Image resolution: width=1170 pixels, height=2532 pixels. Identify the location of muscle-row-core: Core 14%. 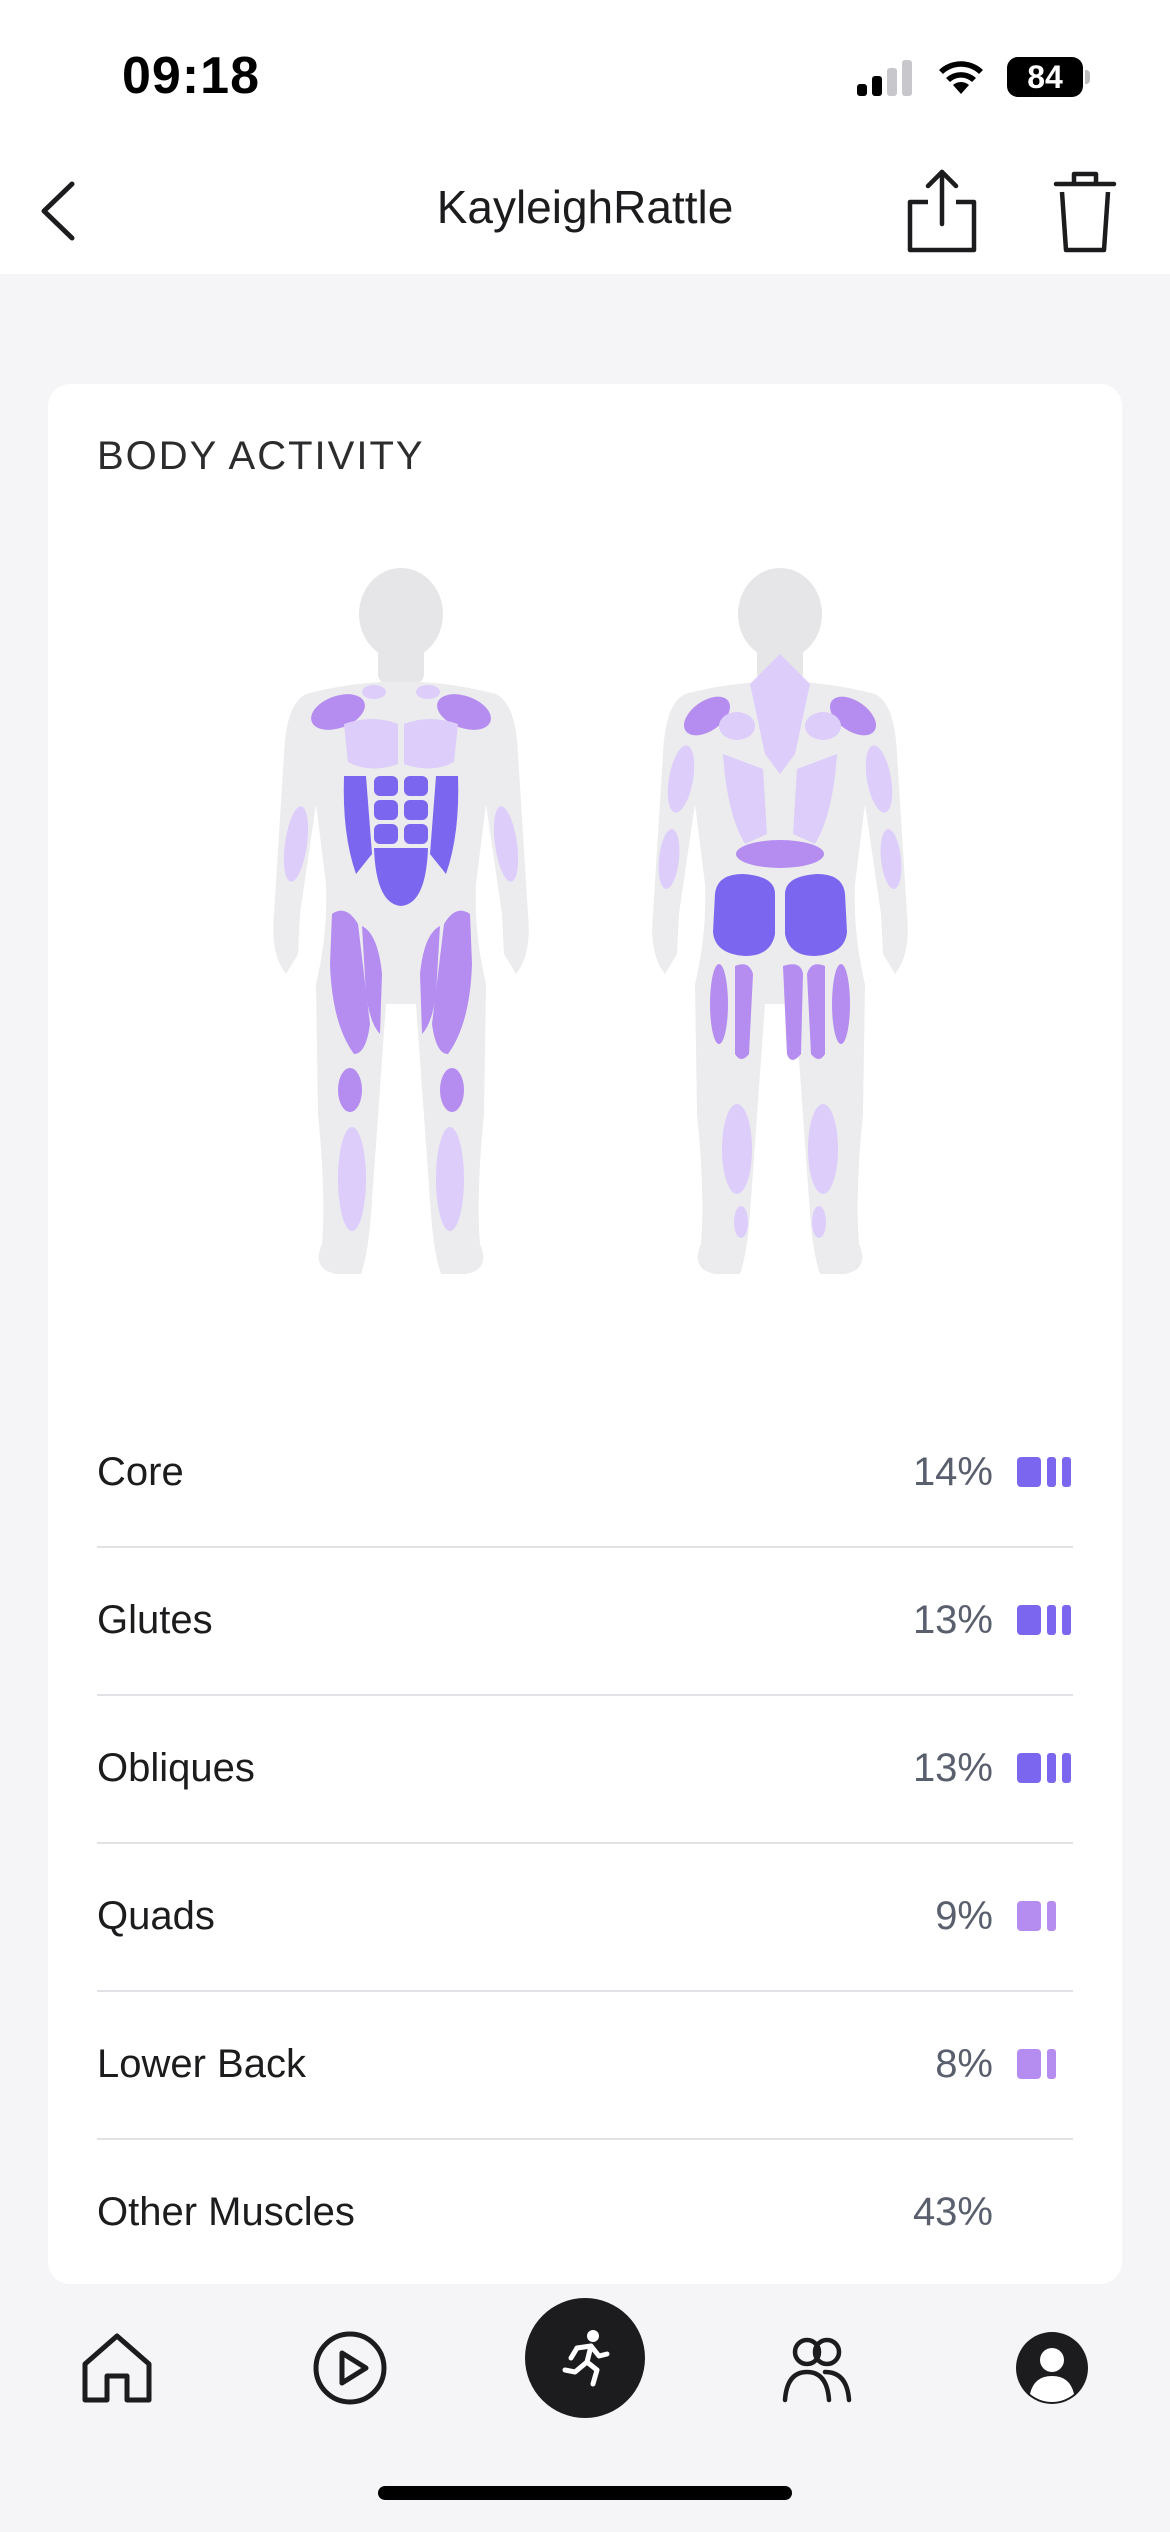
(585, 1474).